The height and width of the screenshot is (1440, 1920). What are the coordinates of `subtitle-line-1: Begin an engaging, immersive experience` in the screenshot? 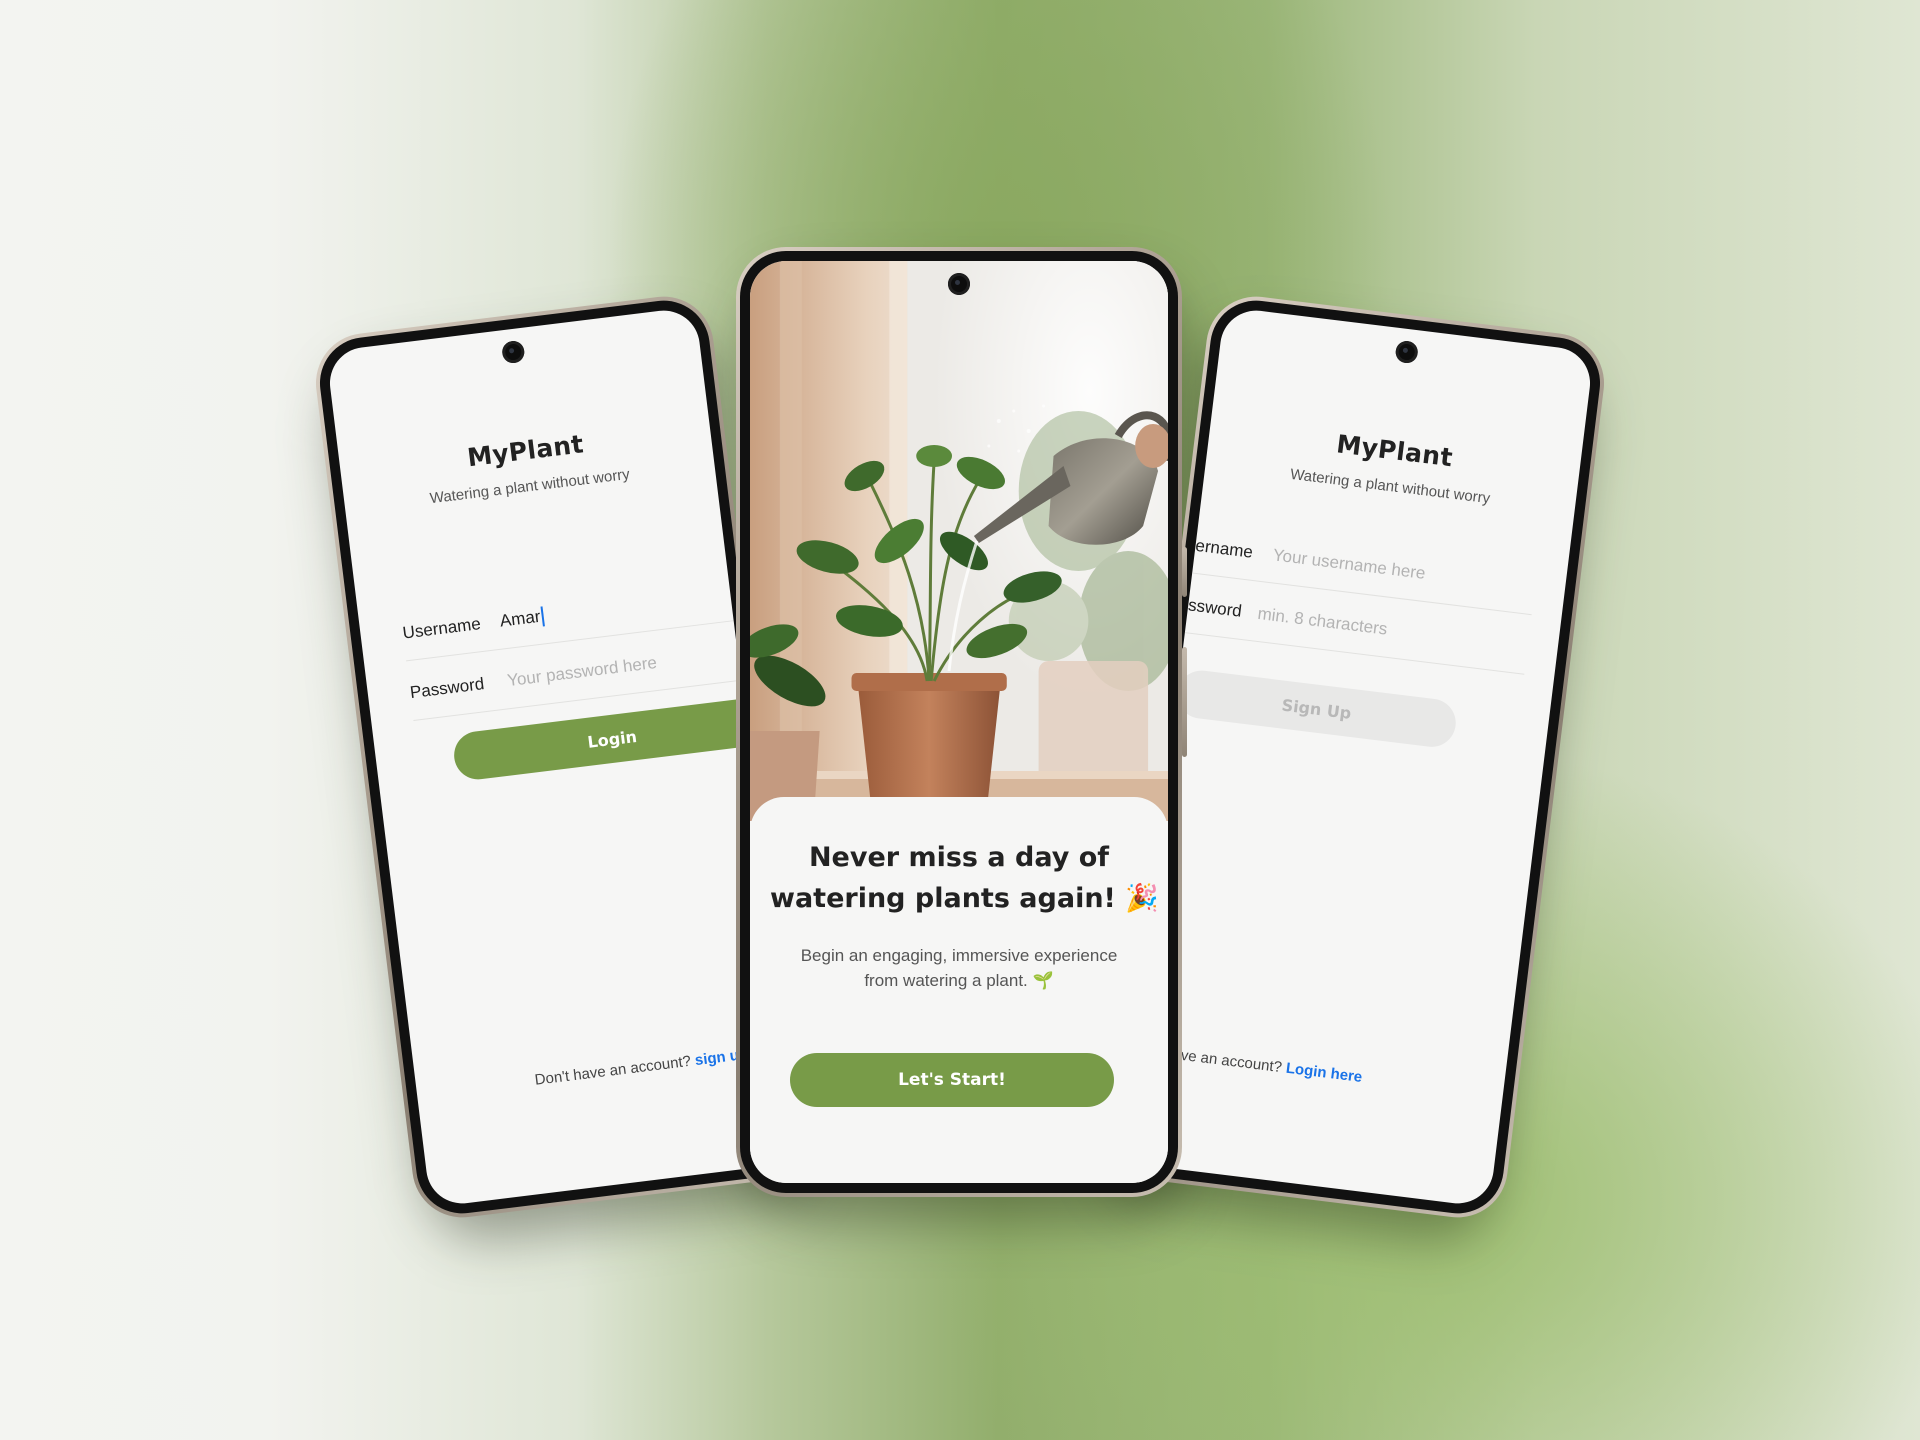 It's located at (959, 955).